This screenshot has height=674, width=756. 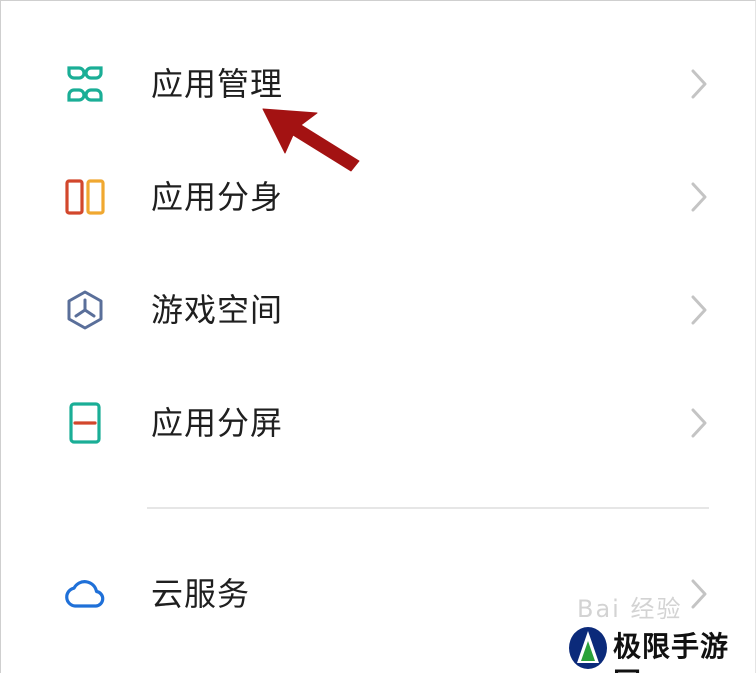 What do you see at coordinates (311, 140) in the screenshot?
I see `annotation-arrow-icon` at bounding box center [311, 140].